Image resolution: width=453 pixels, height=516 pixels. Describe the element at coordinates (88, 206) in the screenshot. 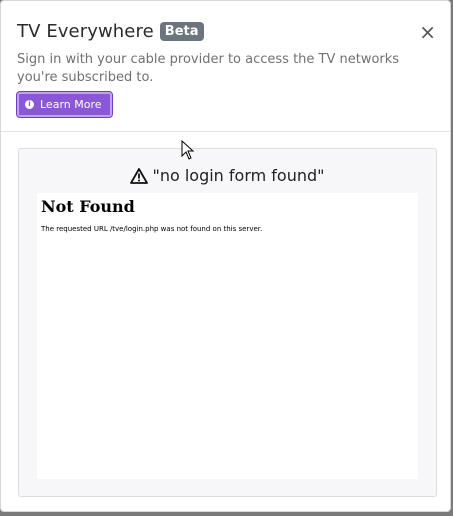

I see `not-found-heading: Not Found` at that location.